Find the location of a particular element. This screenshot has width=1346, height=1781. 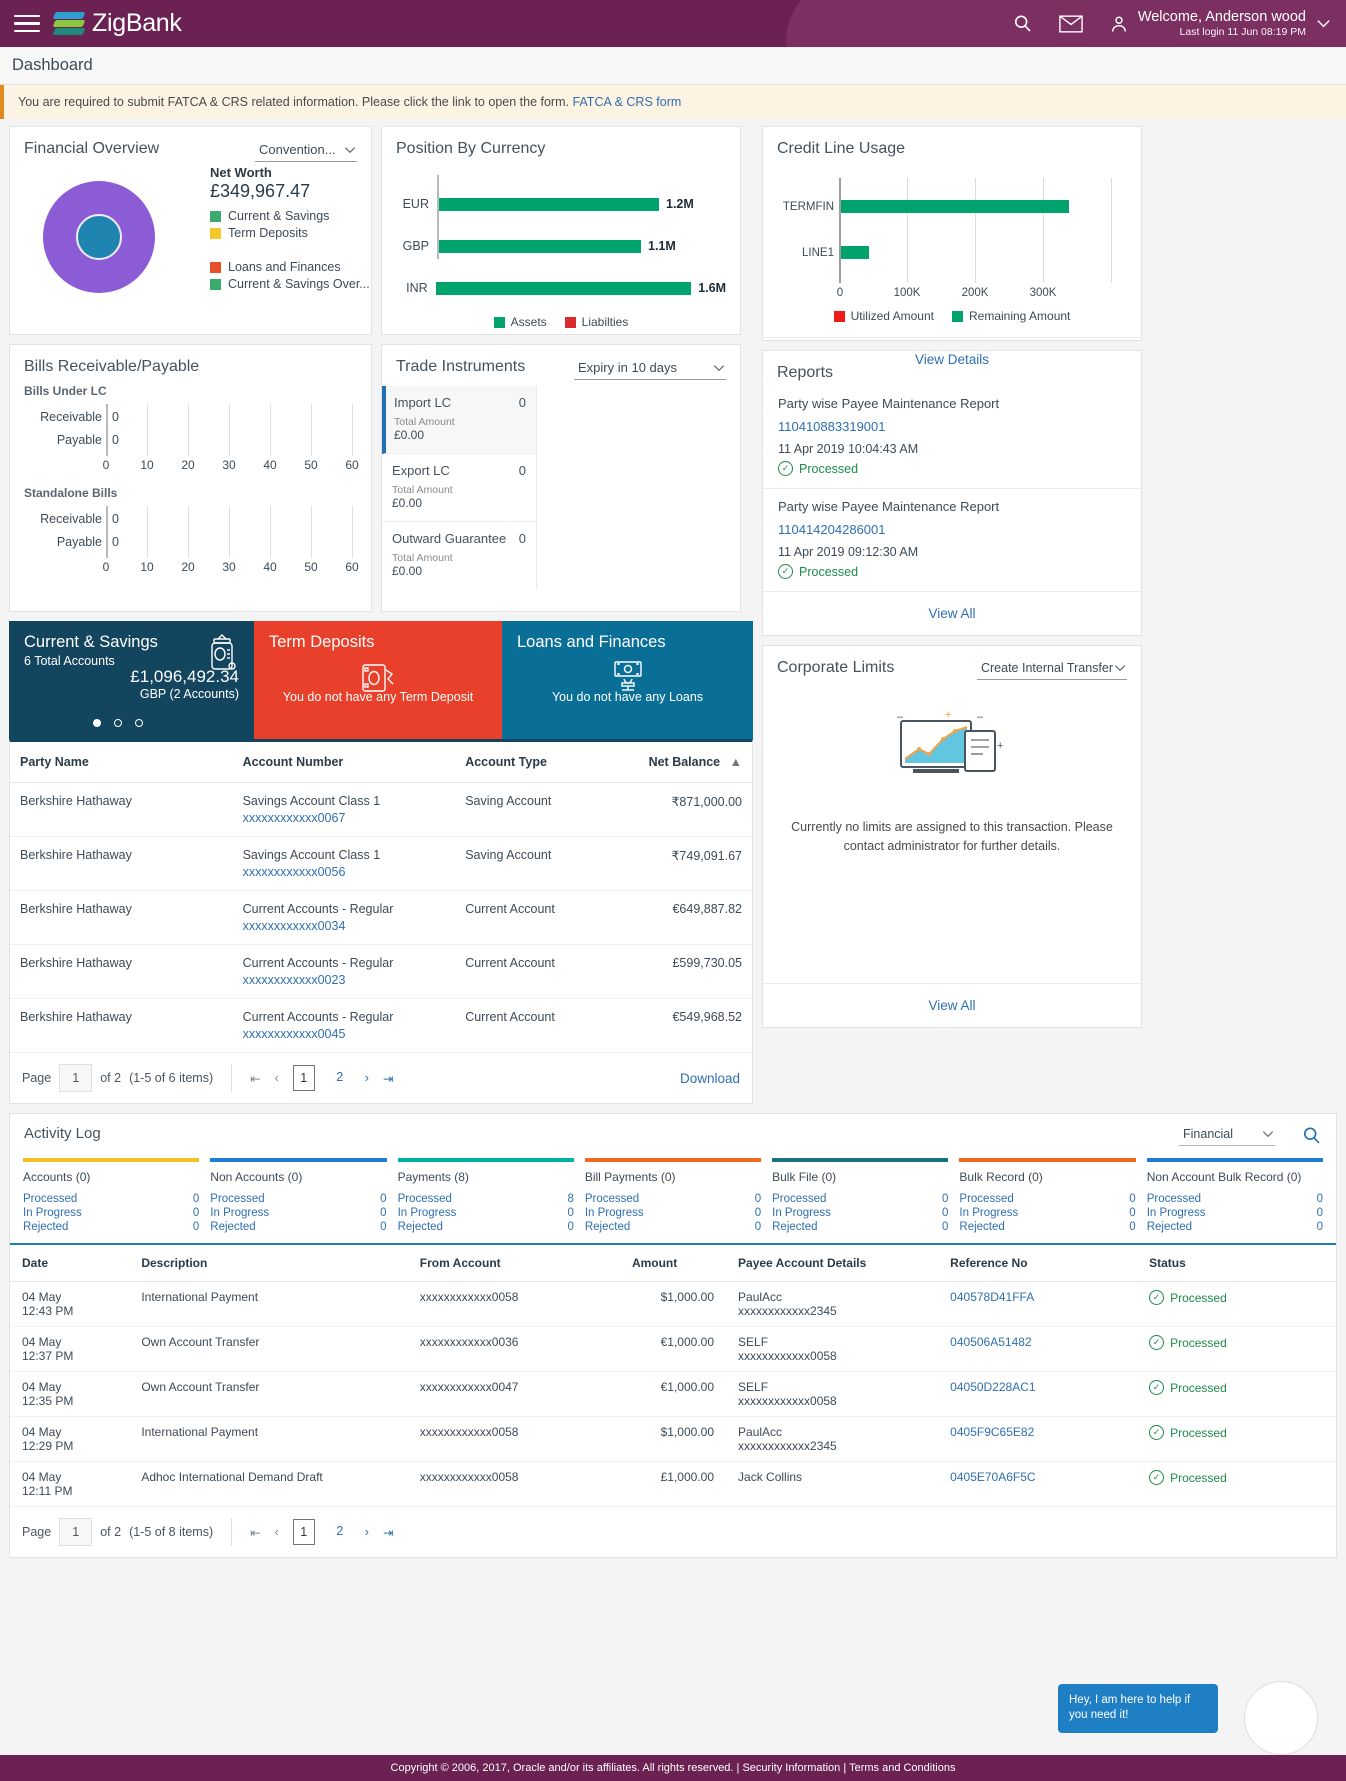

trade-item-import-lc: Import LC 0 Total Amount £0.00 is located at coordinates (459, 420).